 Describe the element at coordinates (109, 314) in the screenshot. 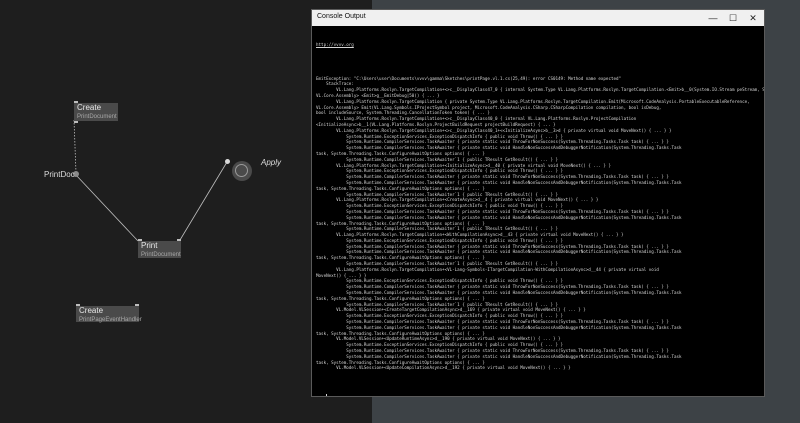

I see `create-printpageeventhandler-node: Create PrintPageEventHandler` at that location.